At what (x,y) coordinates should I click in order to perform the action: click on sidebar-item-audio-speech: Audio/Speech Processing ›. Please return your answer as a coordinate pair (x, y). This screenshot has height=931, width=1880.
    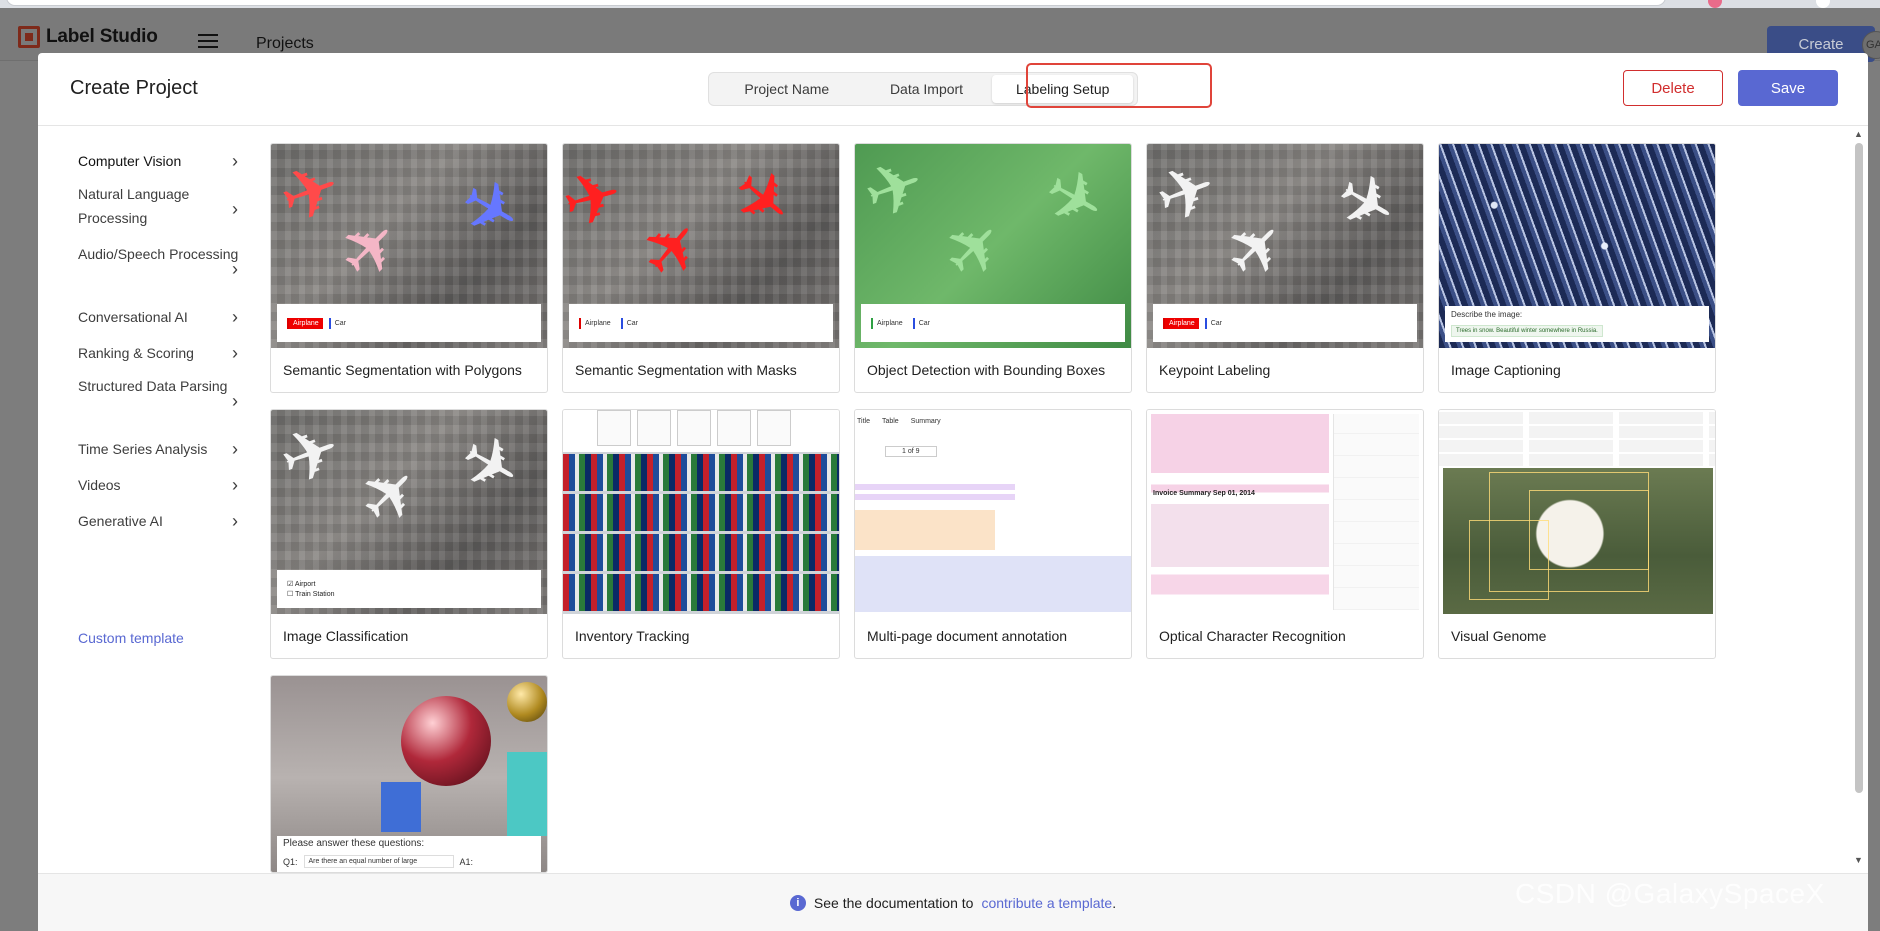
    Looking at the image, I should click on (160, 269).